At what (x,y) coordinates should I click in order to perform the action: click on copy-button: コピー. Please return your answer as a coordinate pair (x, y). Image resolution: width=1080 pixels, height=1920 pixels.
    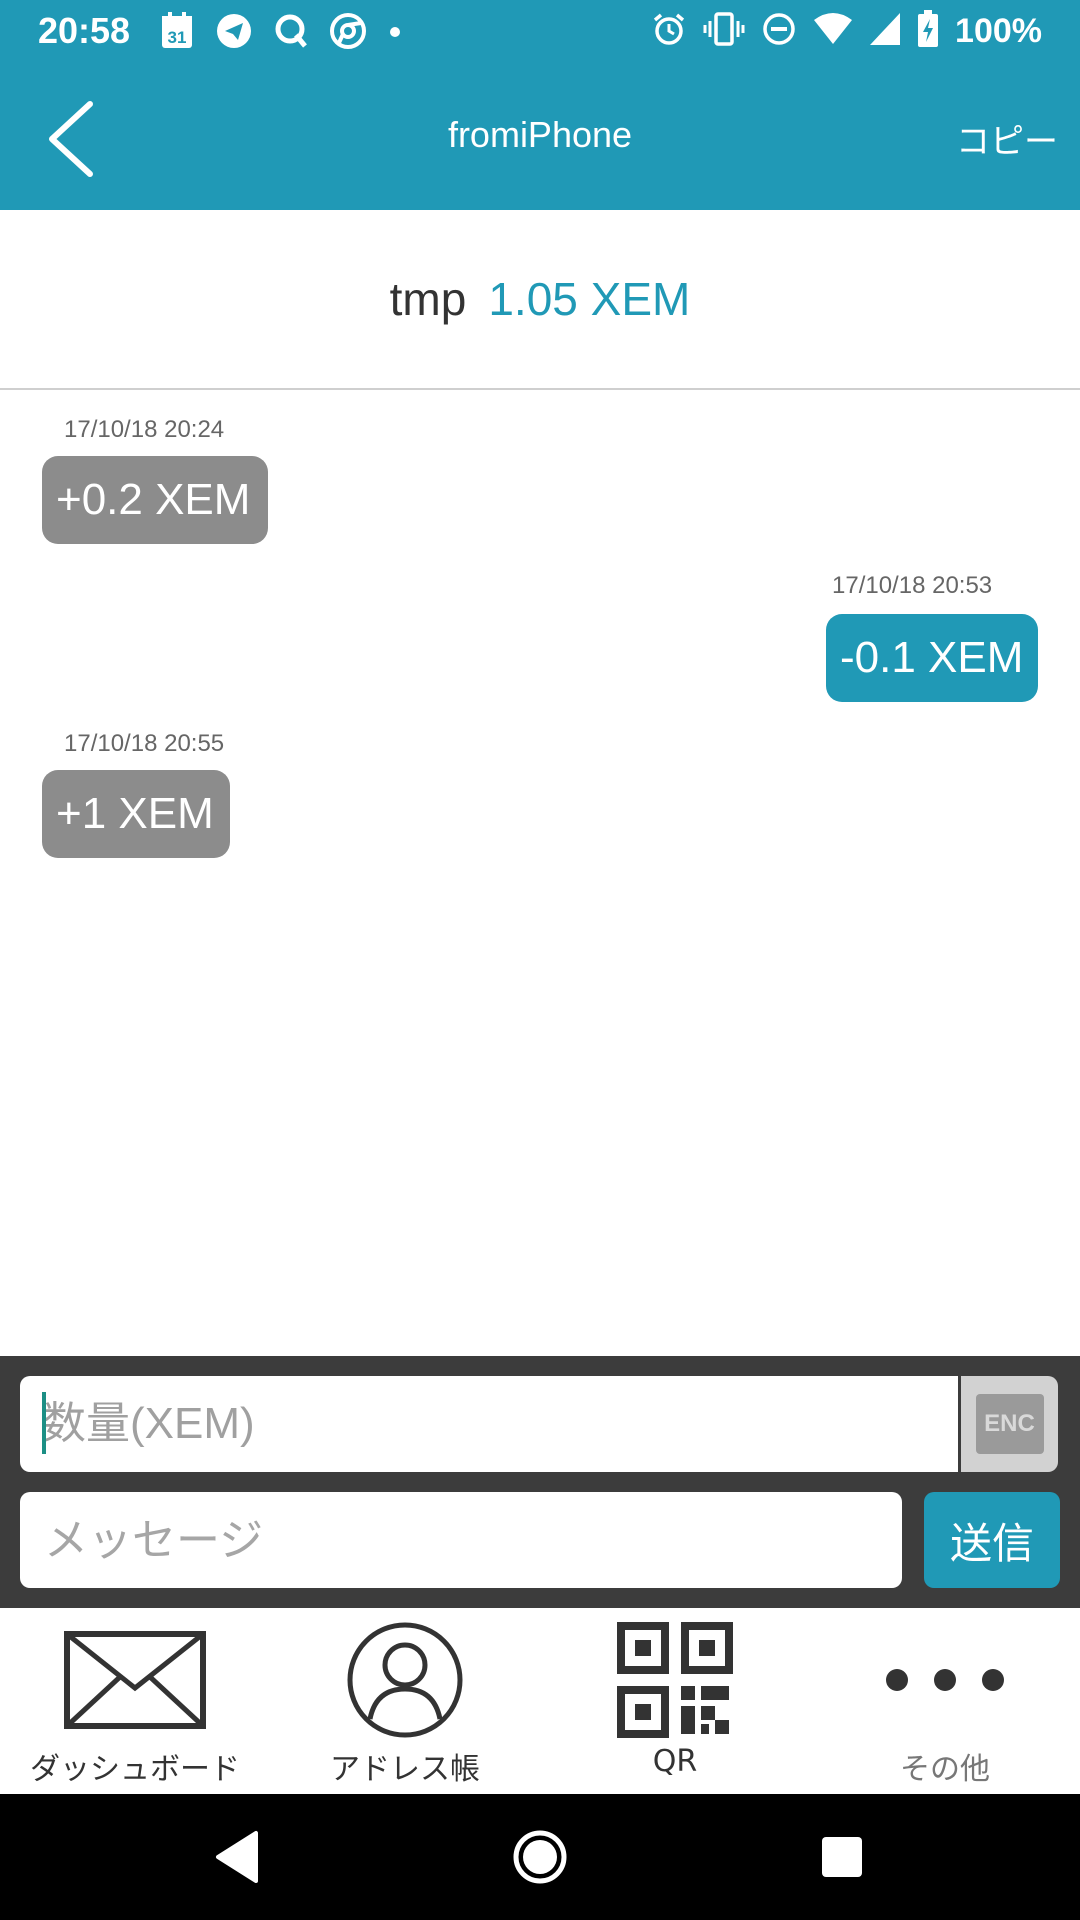
    Looking at the image, I should click on (1007, 138).